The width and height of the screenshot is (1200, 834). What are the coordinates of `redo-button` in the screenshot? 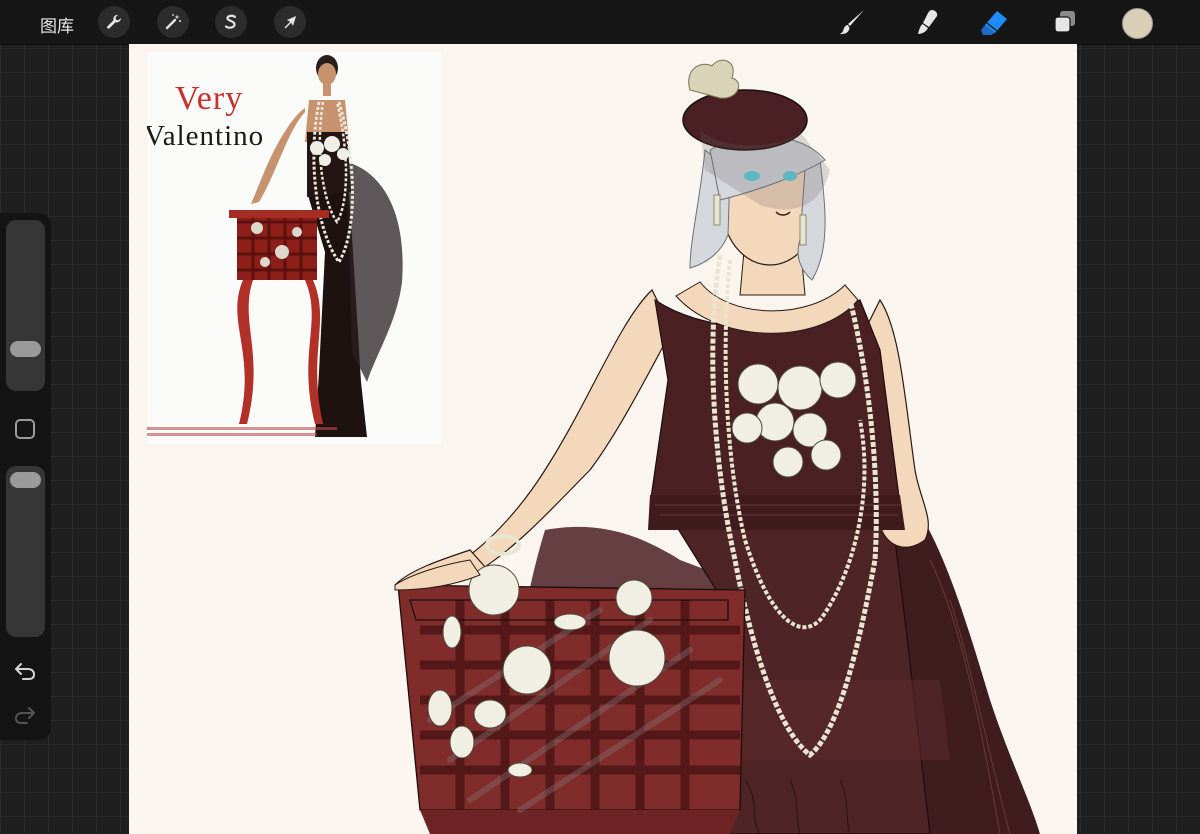 It's located at (25, 715).